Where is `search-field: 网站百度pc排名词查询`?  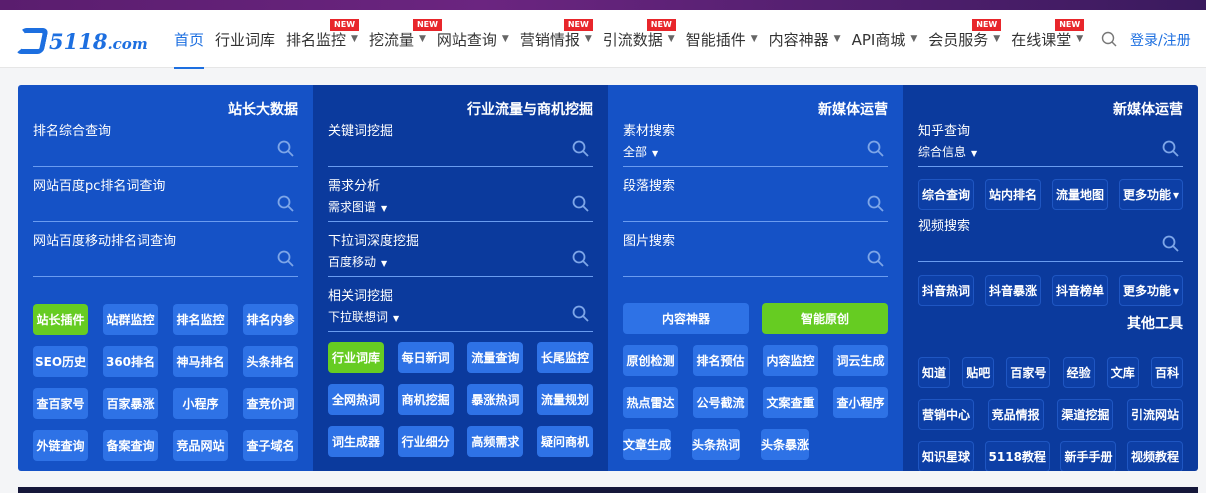 search-field: 网站百度pc排名词查询 is located at coordinates (165, 199).